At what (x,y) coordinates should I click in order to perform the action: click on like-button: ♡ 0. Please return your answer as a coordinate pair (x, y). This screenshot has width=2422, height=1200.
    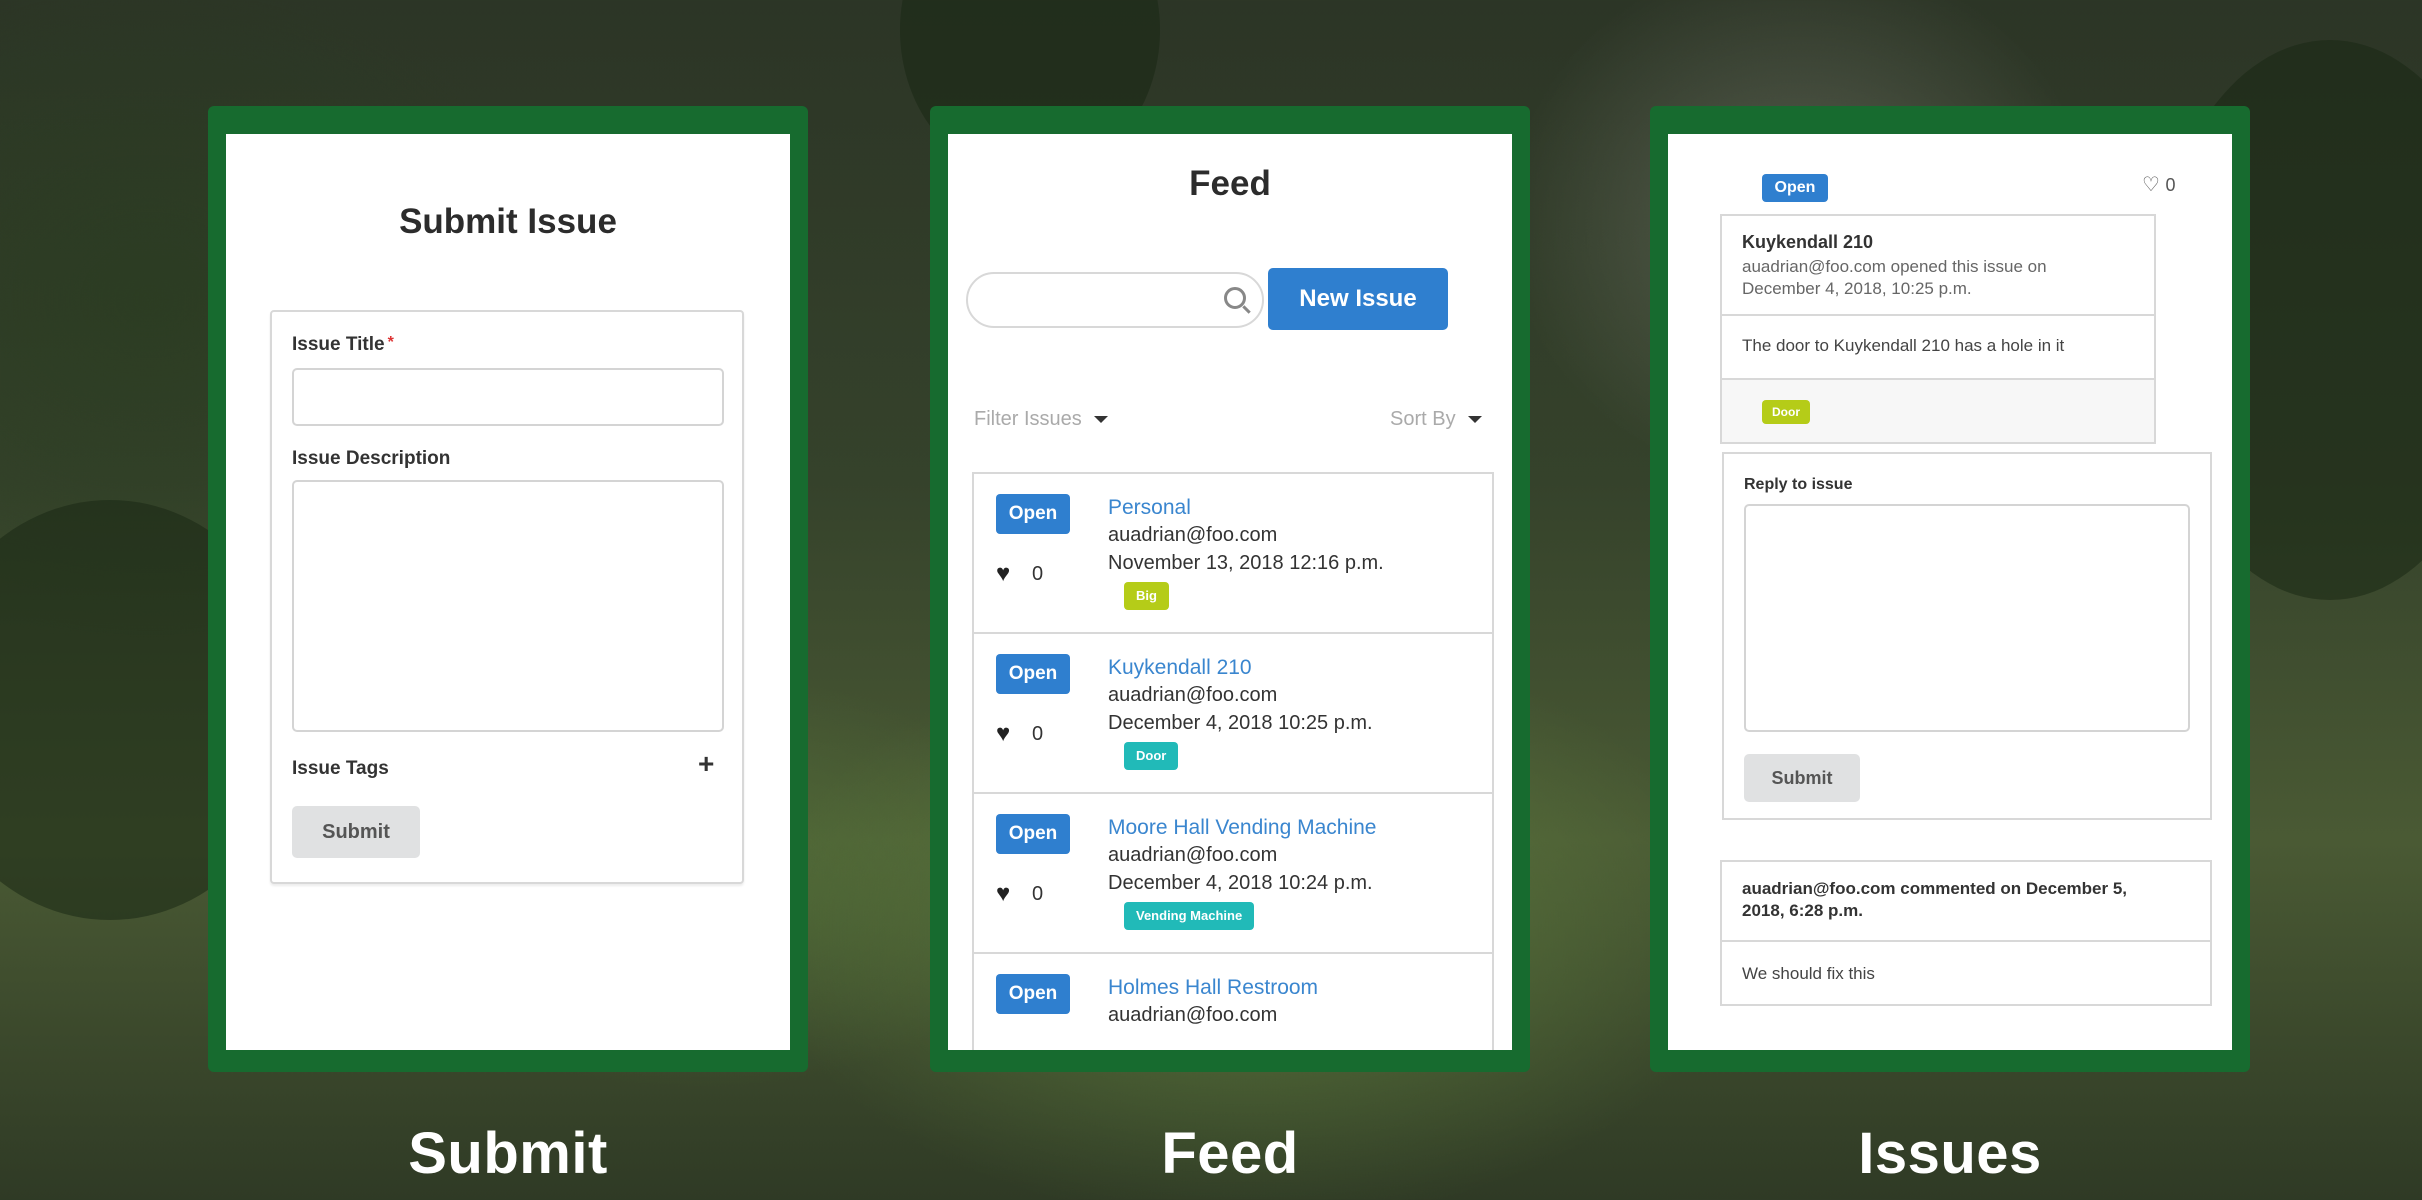
    Looking at the image, I should click on (2159, 184).